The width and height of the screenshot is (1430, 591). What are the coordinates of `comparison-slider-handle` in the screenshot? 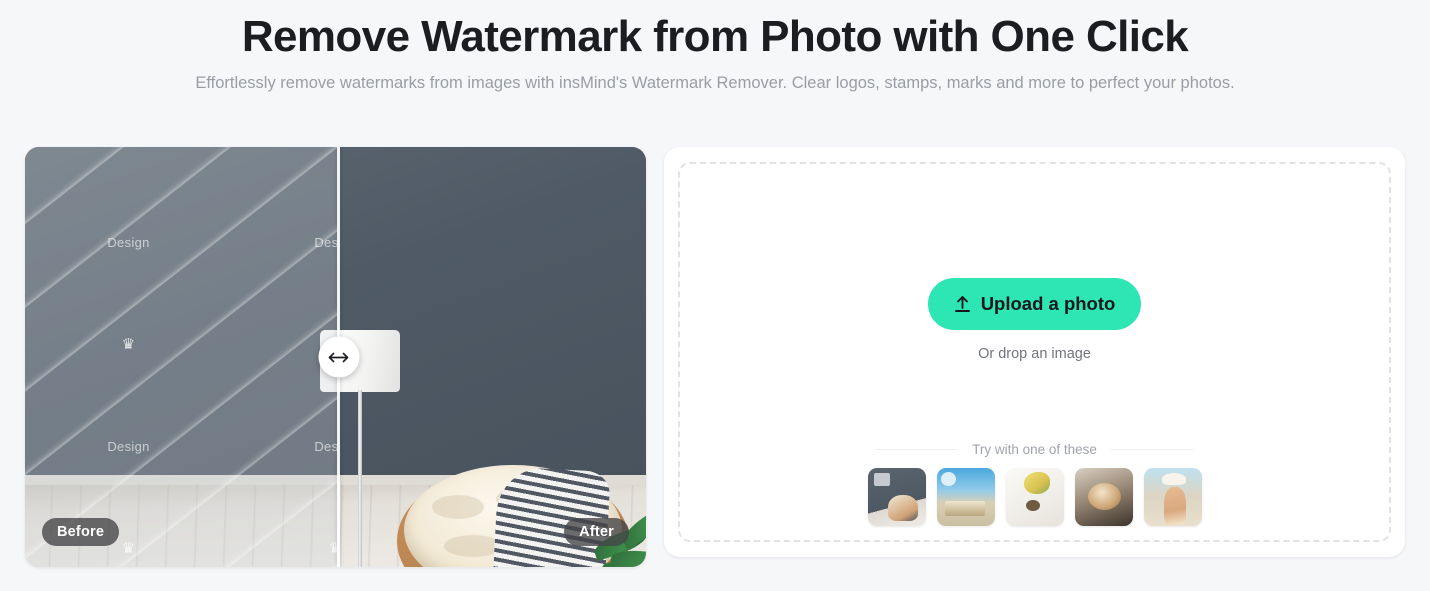 It's located at (338, 357).